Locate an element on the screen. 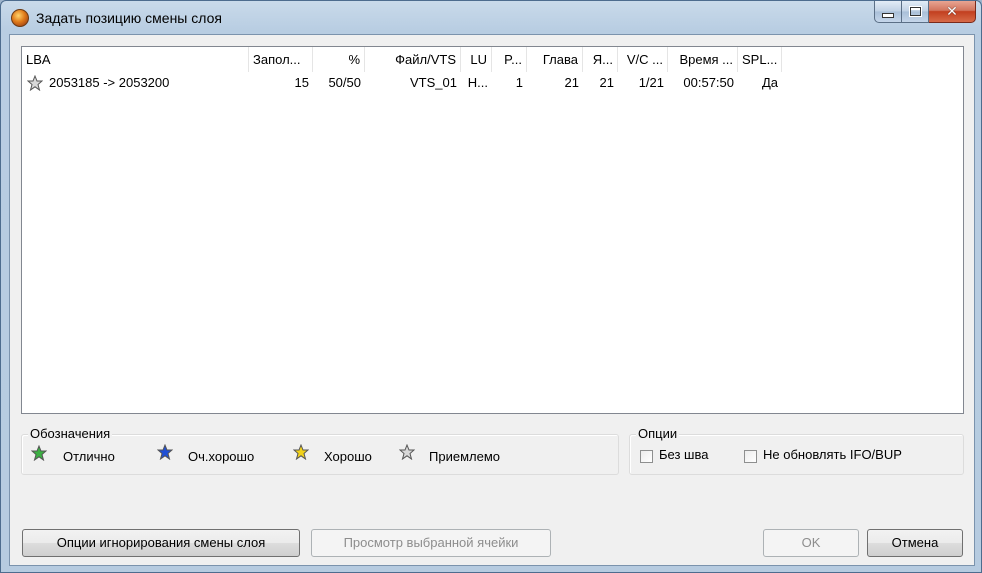 This screenshot has width=982, height=573. ok-button: OK is located at coordinates (811, 543).